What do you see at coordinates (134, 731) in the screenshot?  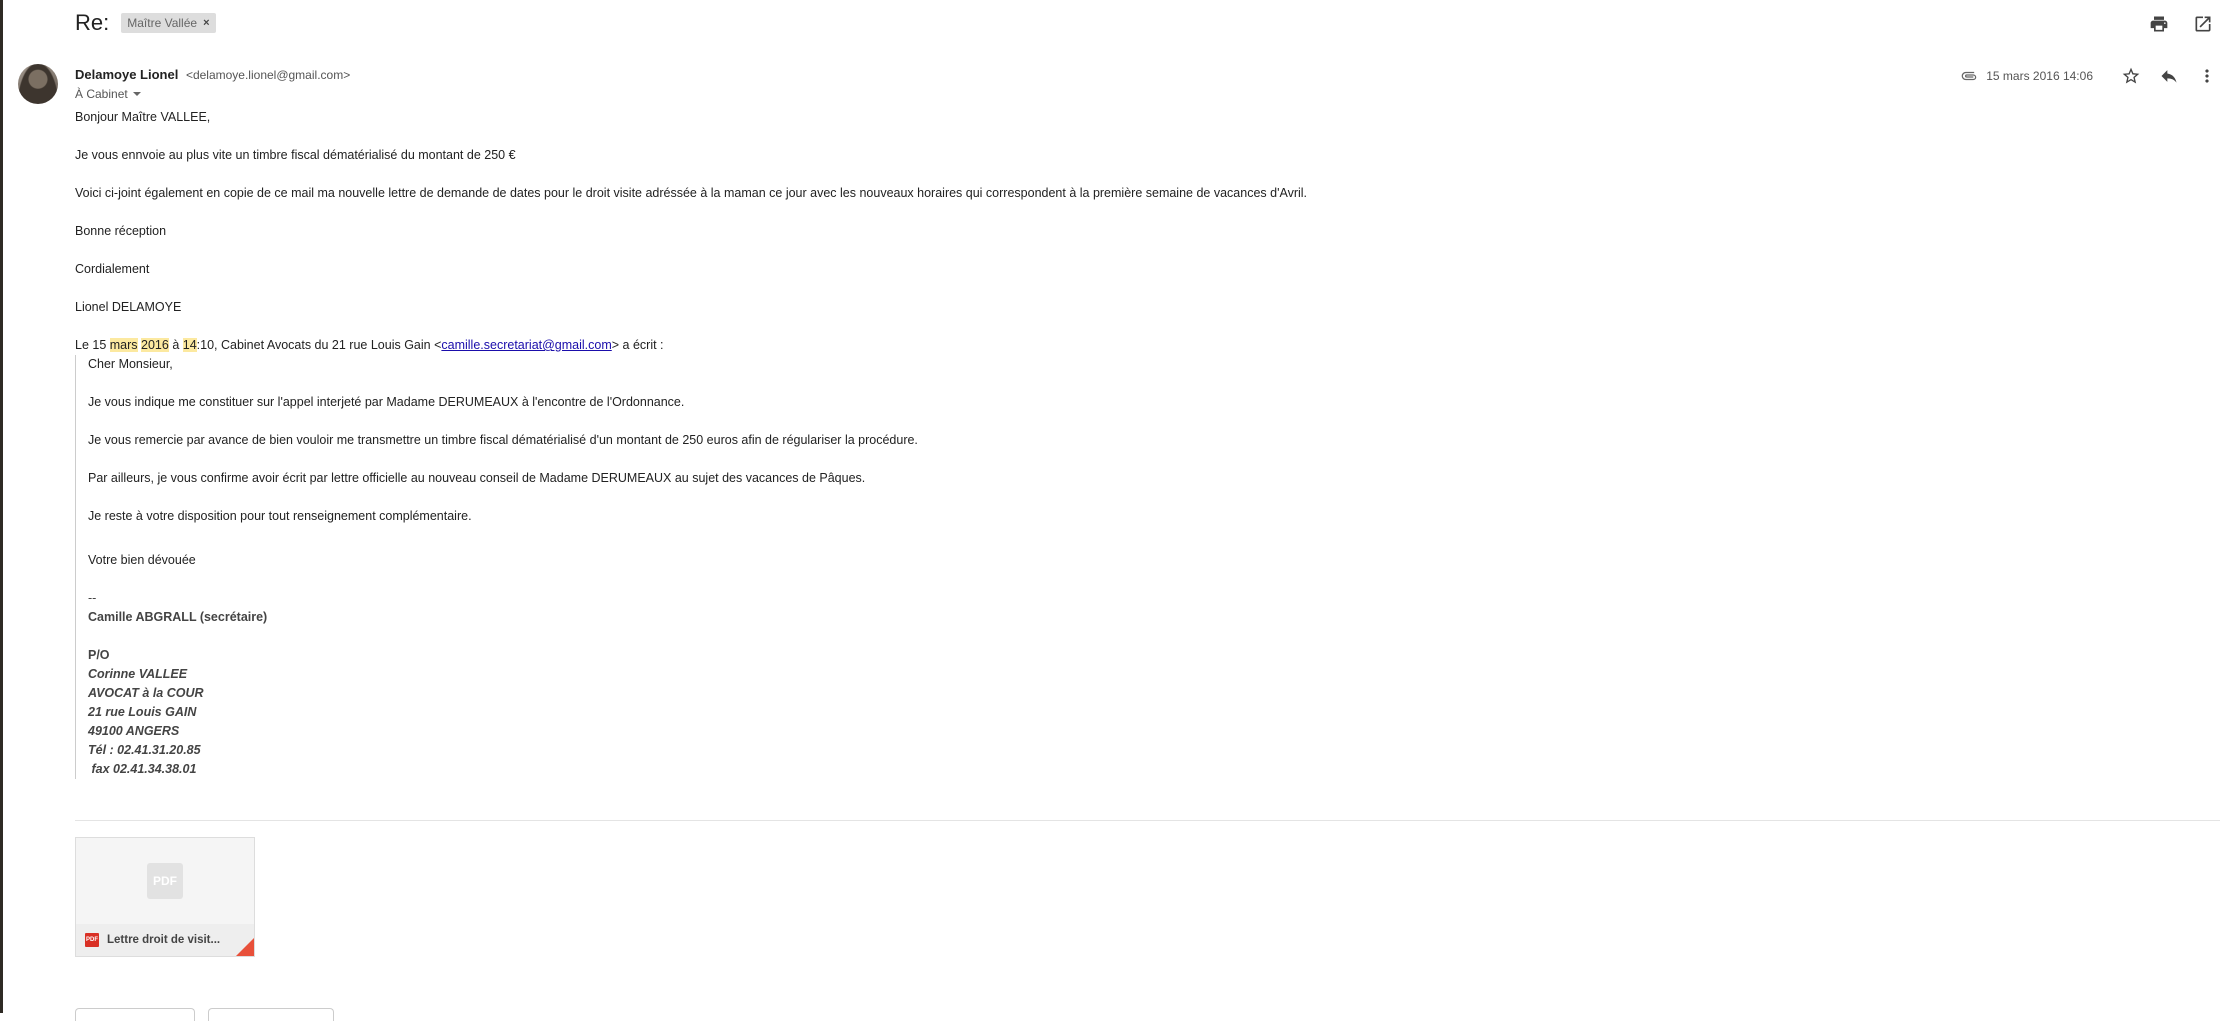 I see `signature-line: 49100 ANGERS` at bounding box center [134, 731].